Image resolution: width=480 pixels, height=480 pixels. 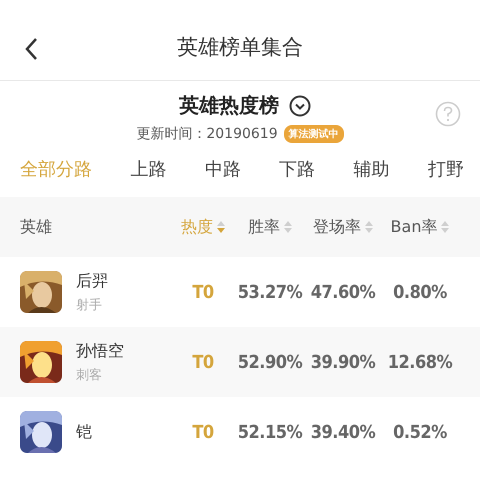 What do you see at coordinates (89, 375) in the screenshot?
I see `hero-role: 刺客` at bounding box center [89, 375].